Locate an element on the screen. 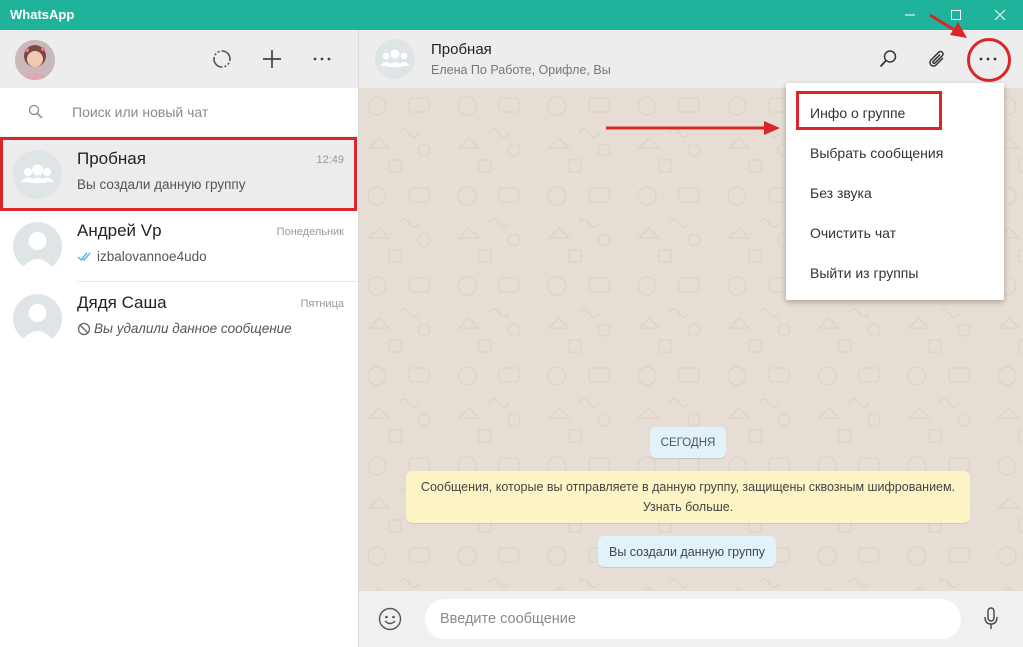  group-icon is located at coordinates (395, 58).